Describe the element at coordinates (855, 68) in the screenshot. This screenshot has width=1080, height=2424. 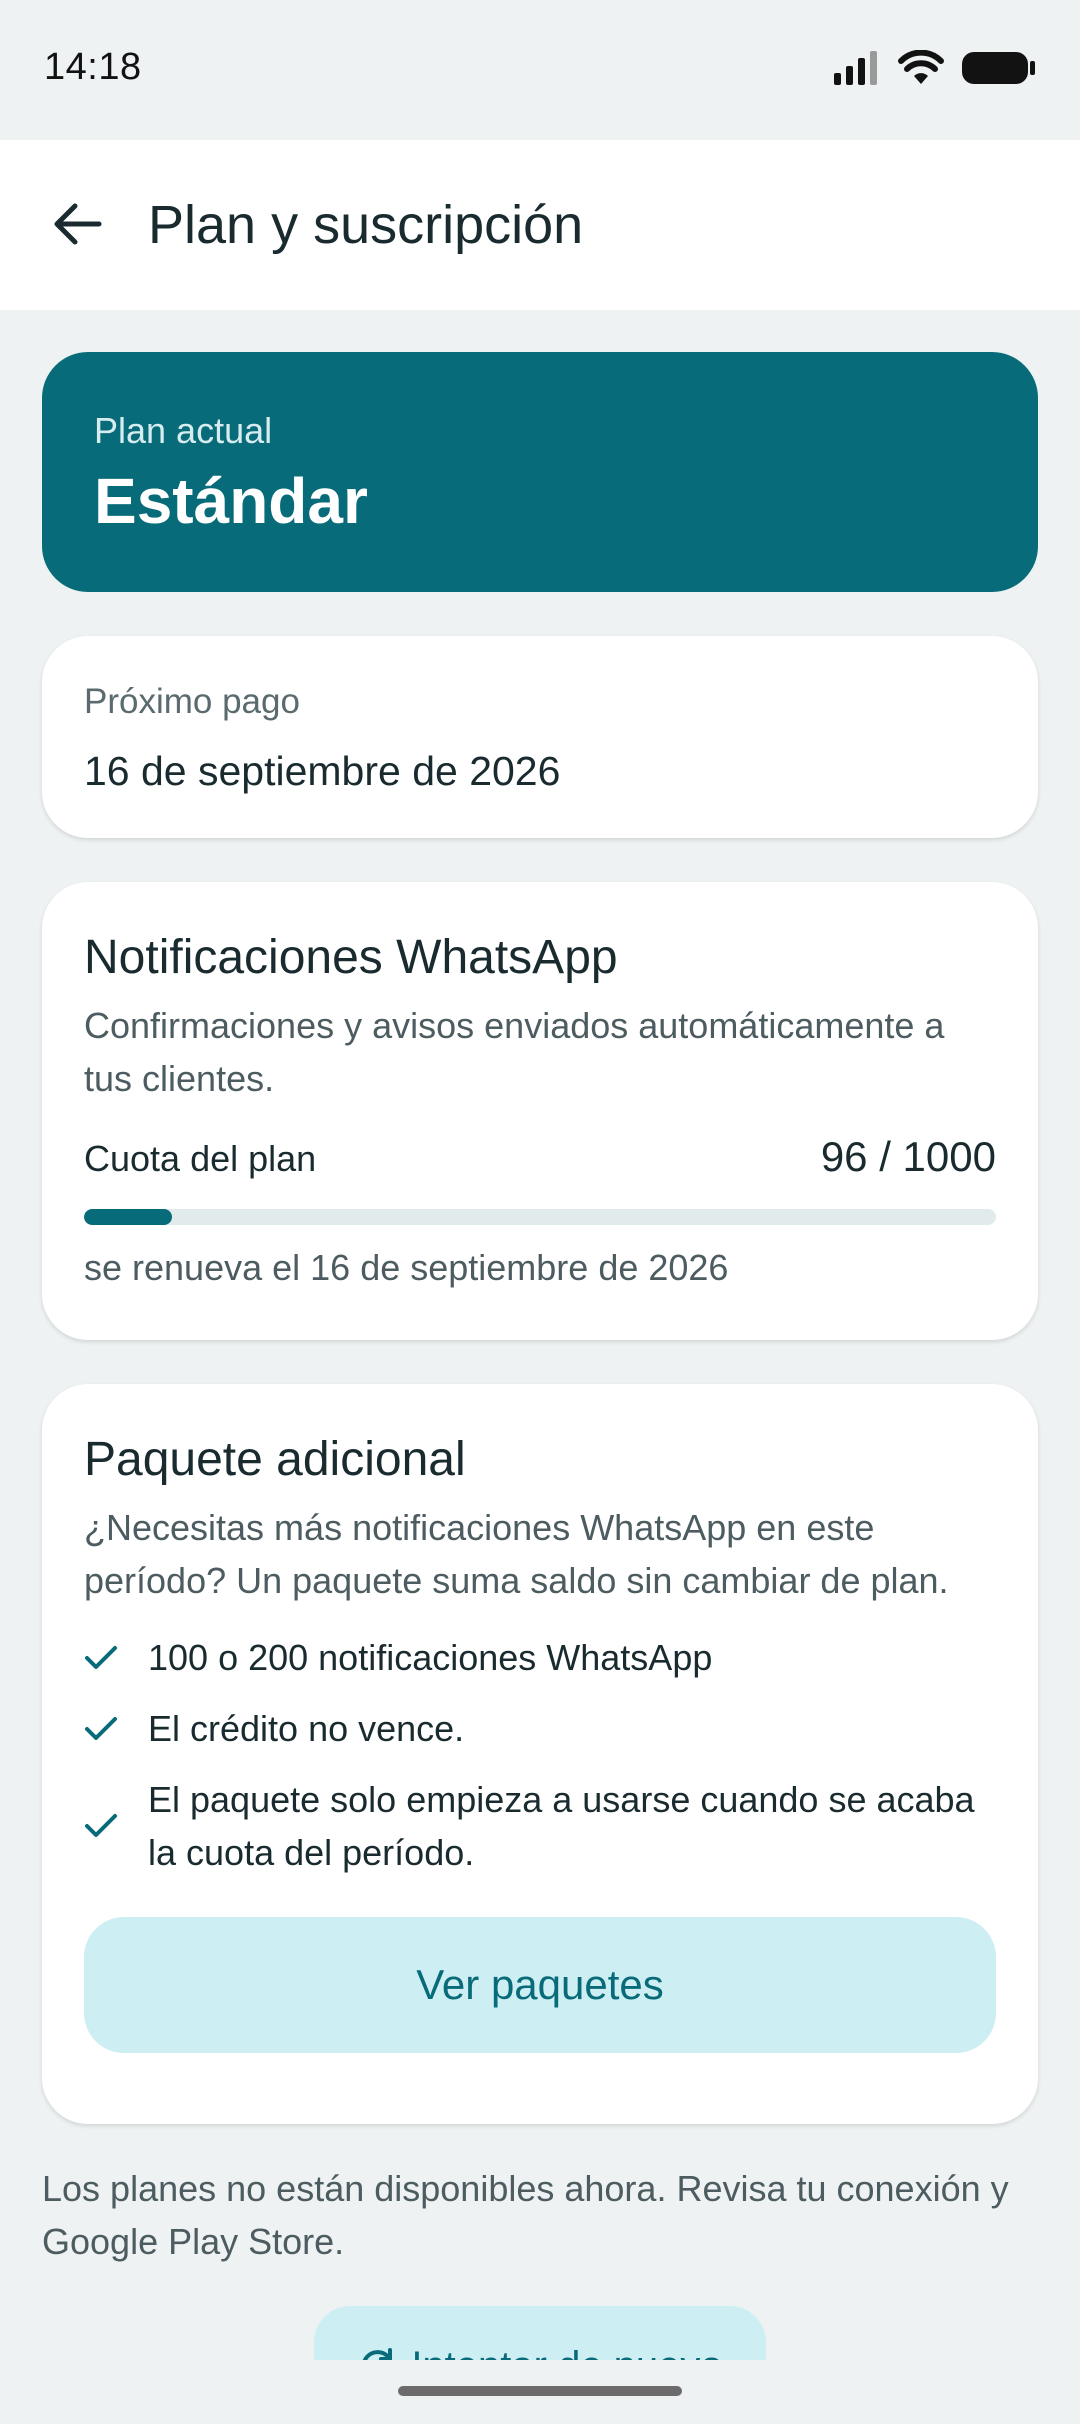
I see `signal-icon` at that location.